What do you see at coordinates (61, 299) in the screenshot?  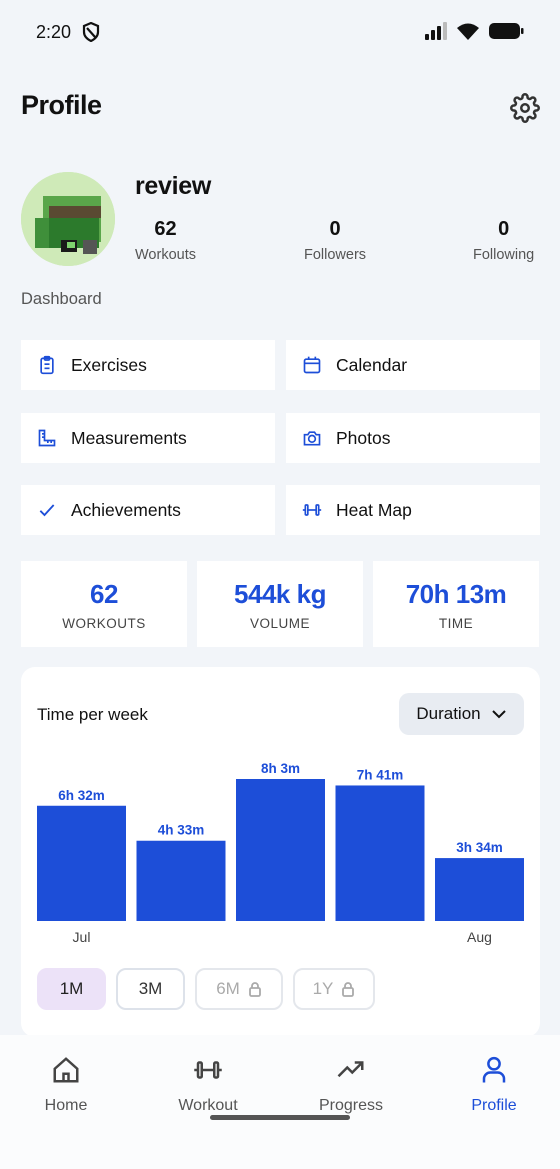 I see `dashboard-label: Dashboard` at bounding box center [61, 299].